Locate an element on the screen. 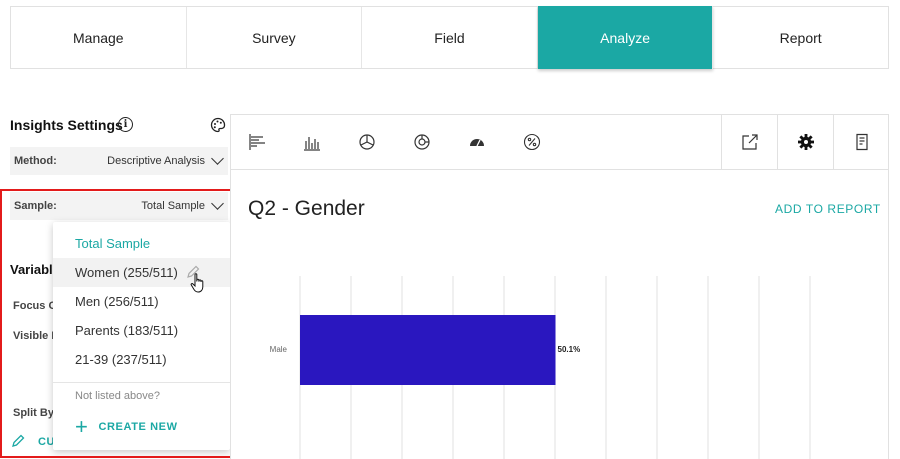  document-icon is located at coordinates (861, 142).